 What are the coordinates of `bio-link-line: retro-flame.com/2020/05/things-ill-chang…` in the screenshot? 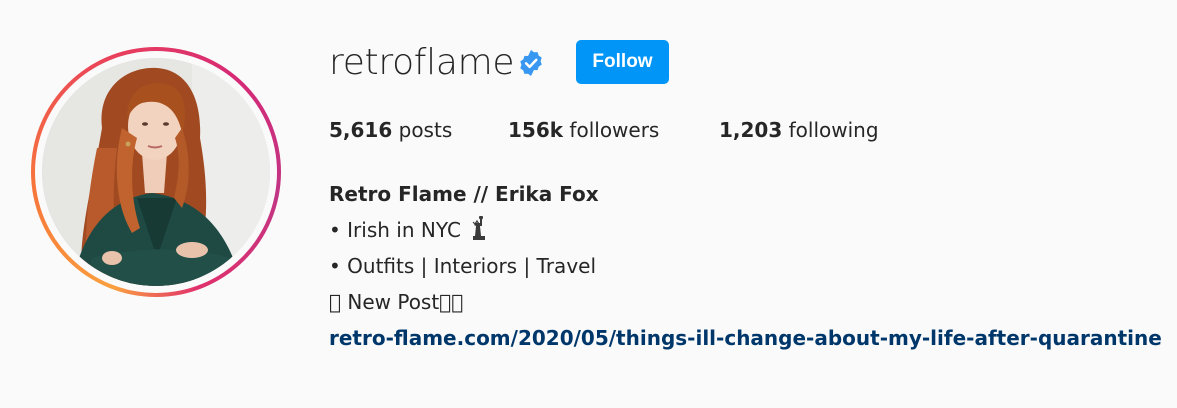 It's located at (745, 338).